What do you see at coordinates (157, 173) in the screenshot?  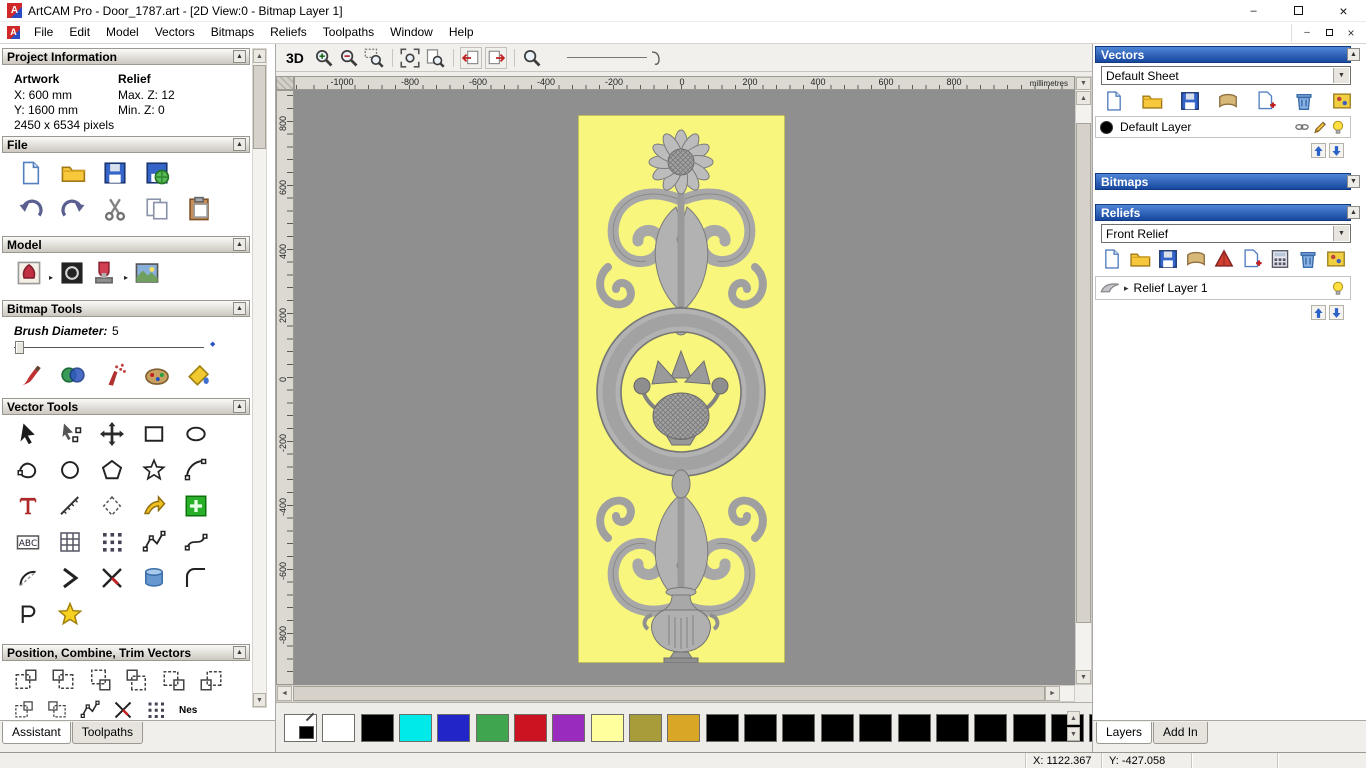 I see `import-model-icon` at bounding box center [157, 173].